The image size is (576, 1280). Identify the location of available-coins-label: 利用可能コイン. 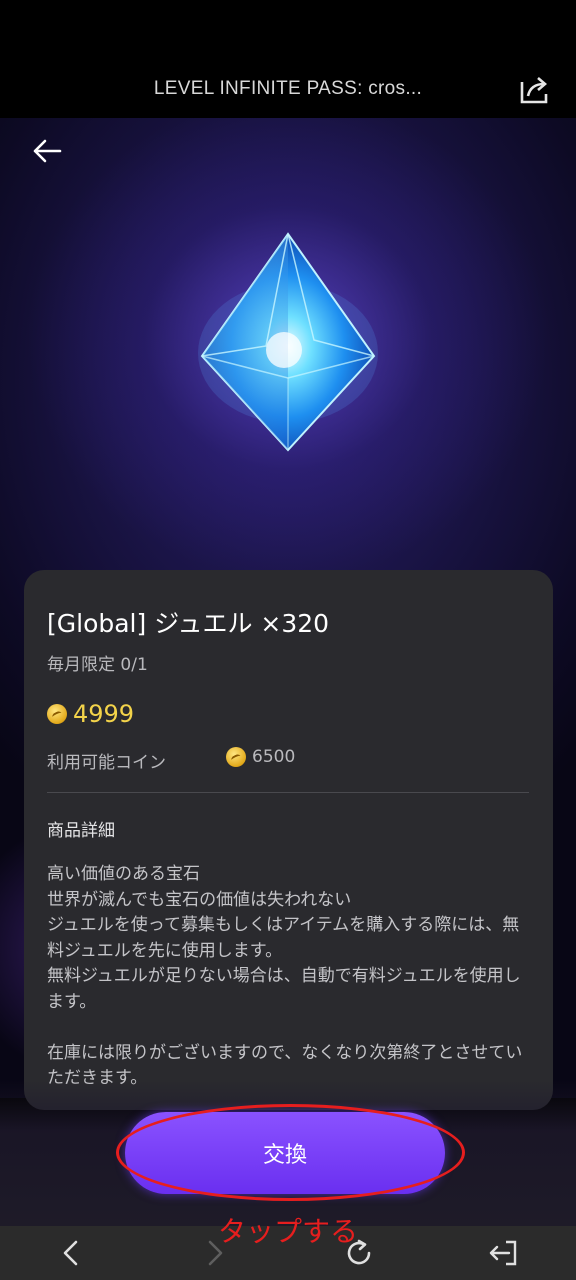
(106, 763).